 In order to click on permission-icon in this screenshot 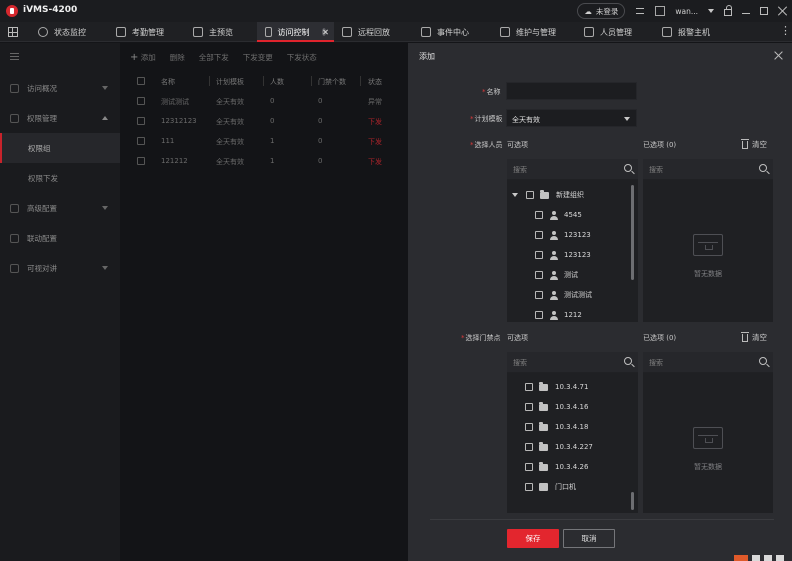, I will do `click(14, 118)`.